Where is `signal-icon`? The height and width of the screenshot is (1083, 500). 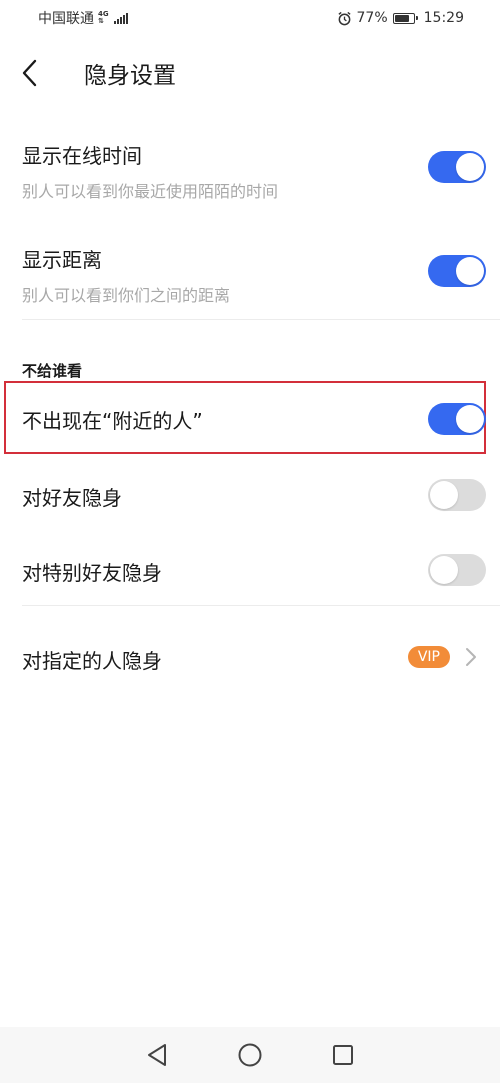 signal-icon is located at coordinates (120, 18).